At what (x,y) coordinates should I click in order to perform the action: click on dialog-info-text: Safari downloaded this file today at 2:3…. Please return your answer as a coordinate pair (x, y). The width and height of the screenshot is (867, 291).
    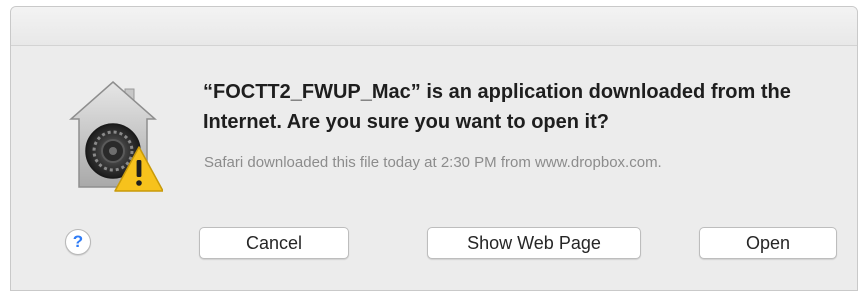
    Looking at the image, I should click on (433, 162).